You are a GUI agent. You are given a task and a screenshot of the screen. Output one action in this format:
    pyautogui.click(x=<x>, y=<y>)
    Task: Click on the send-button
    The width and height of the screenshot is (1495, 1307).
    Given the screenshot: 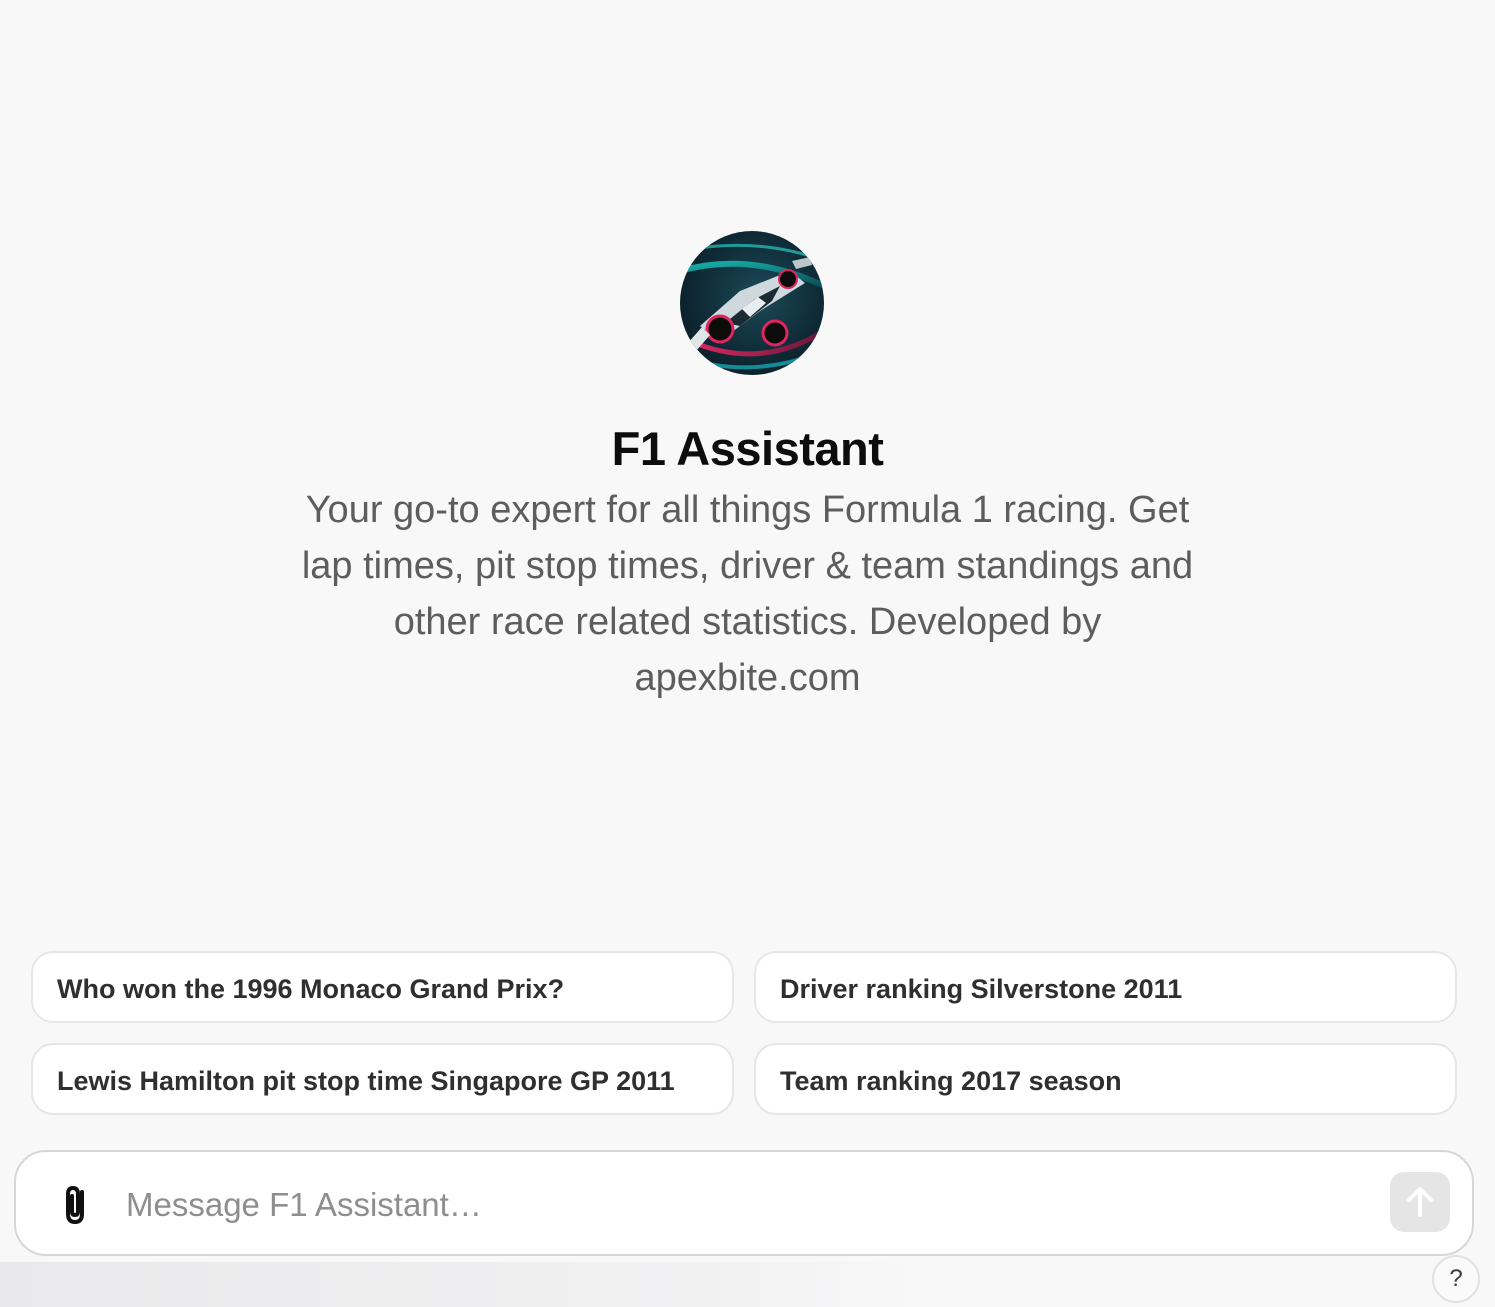 What is the action you would take?
    pyautogui.click(x=1420, y=1202)
    